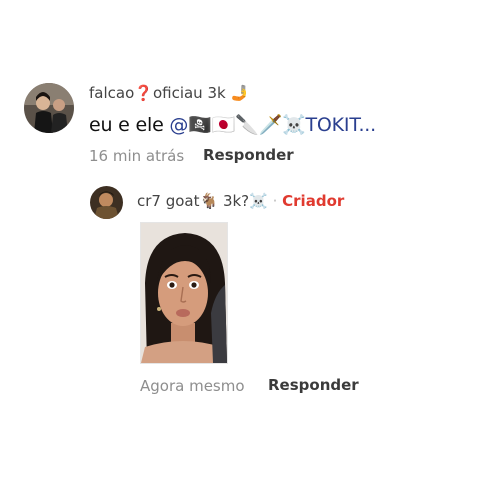  I want to click on question-mark-icon: ❓, so click(143, 93).